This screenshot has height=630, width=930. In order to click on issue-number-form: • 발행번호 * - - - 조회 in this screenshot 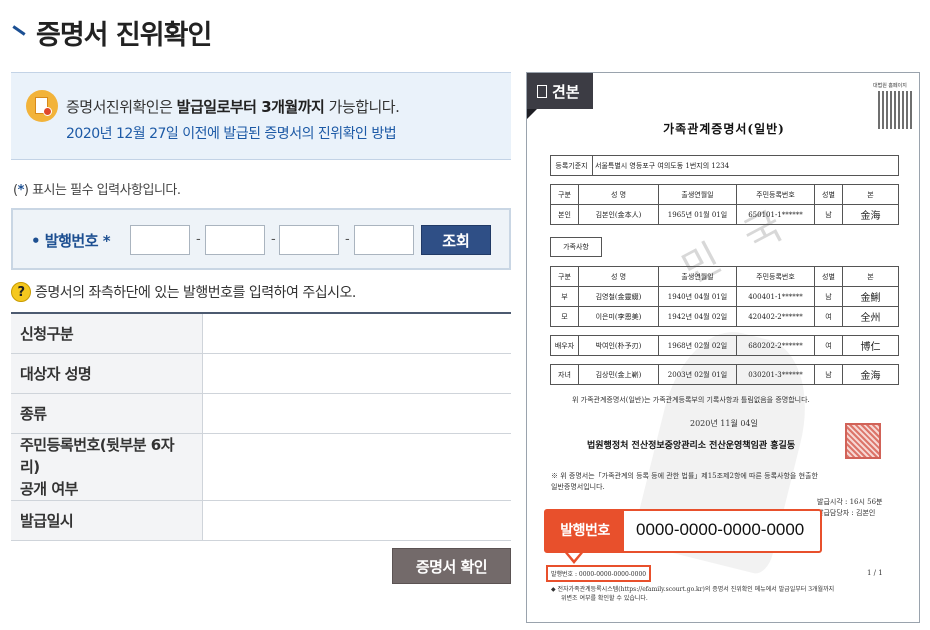, I will do `click(261, 239)`.